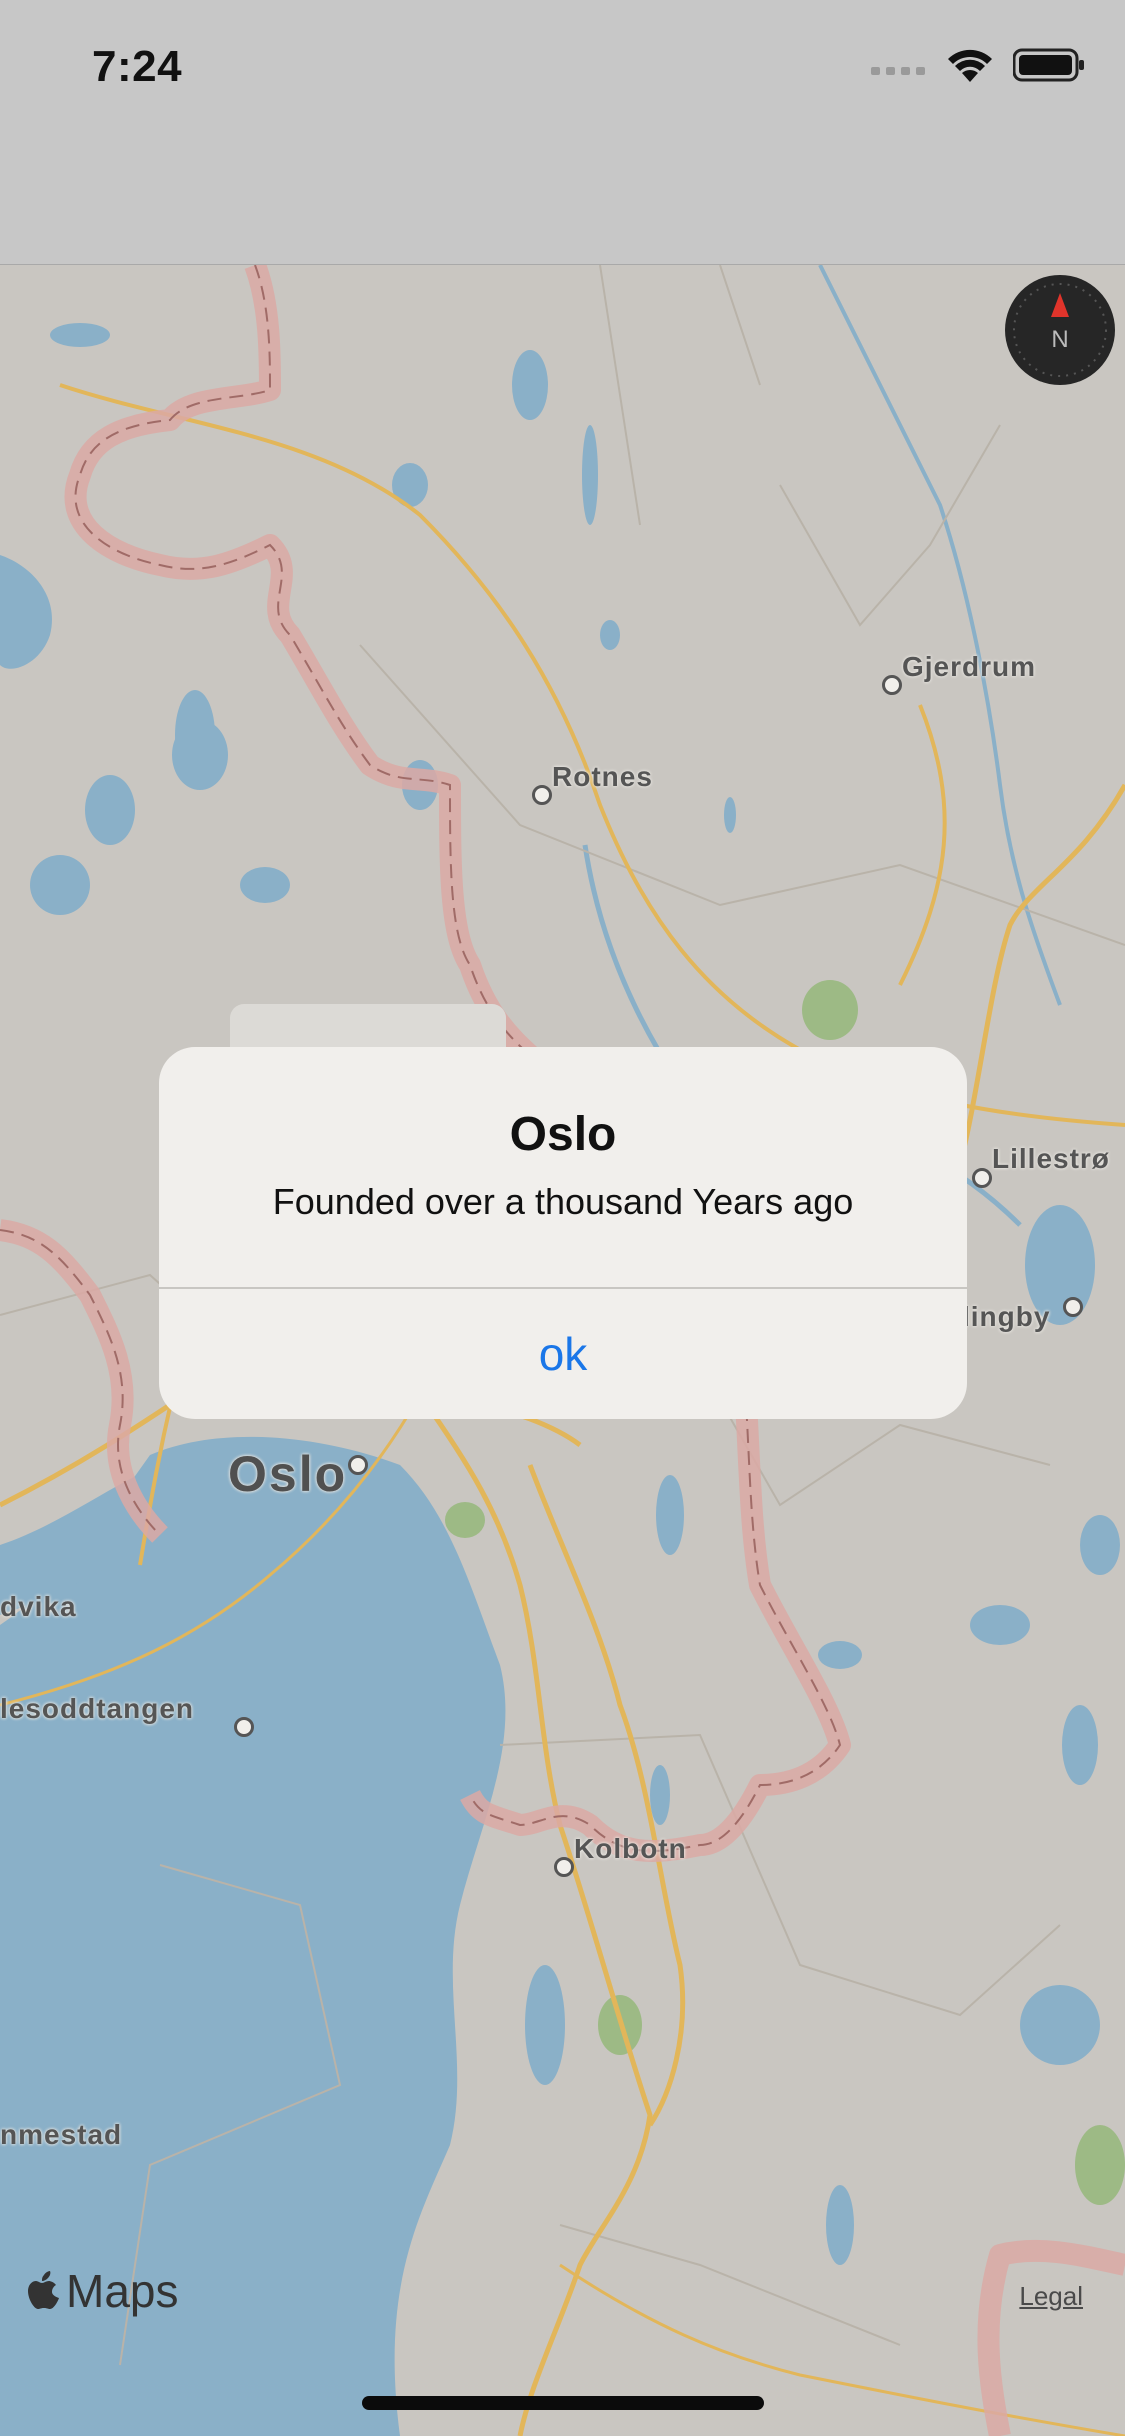 The width and height of the screenshot is (1125, 2436). What do you see at coordinates (602, 776) in the screenshot?
I see `place-label: Rotnes` at bounding box center [602, 776].